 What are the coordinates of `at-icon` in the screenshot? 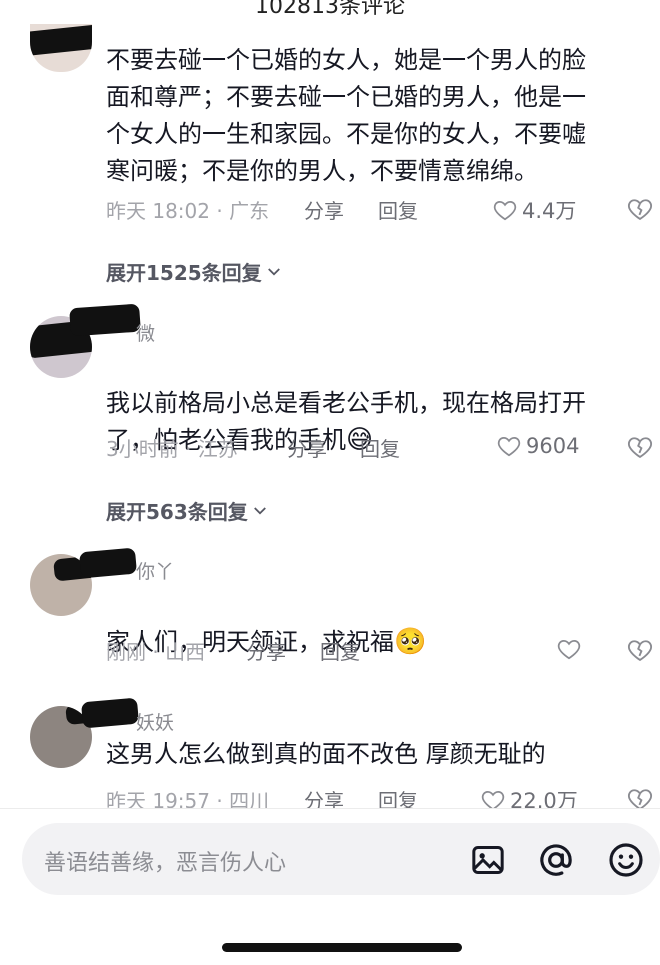 It's located at (556, 860).